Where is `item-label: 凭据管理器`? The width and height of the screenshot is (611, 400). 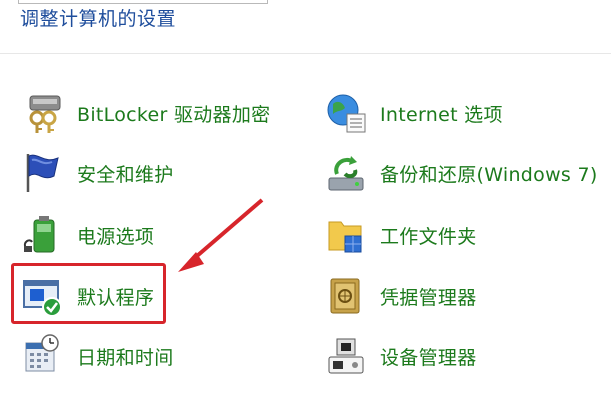 item-label: 凭据管理器 is located at coordinates (428, 297).